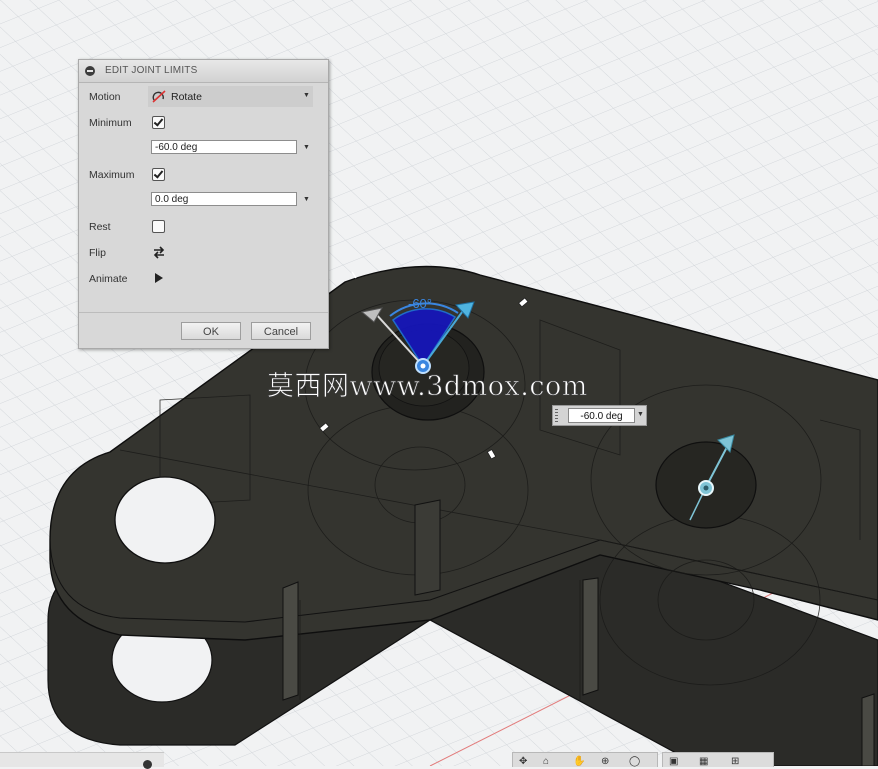 This screenshot has width=878, height=769. What do you see at coordinates (110, 123) in the screenshot?
I see `minimum-label: Minimum` at bounding box center [110, 123].